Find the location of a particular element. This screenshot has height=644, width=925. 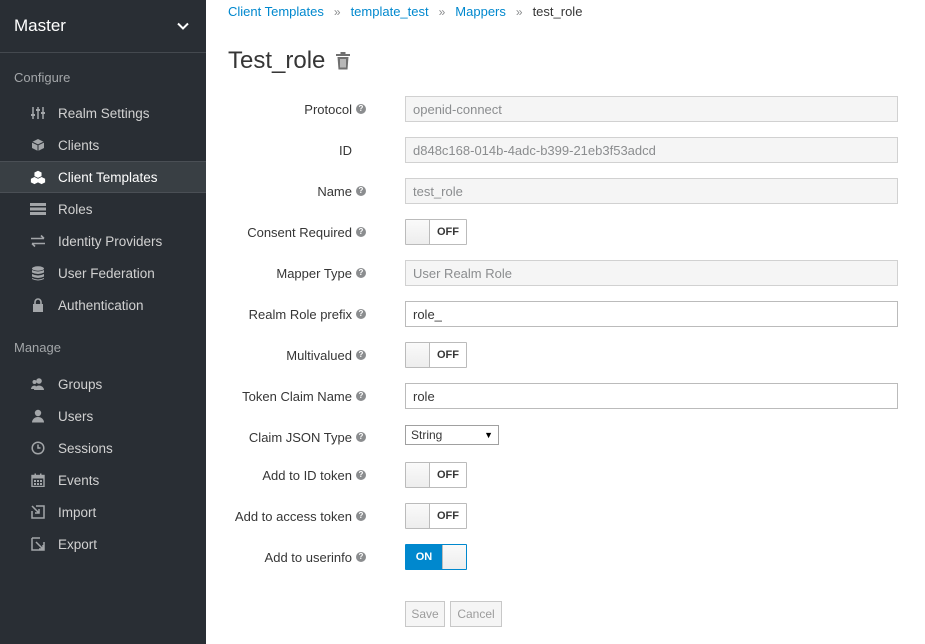

sidebar-item-label: Realm Settings is located at coordinates (104, 113).